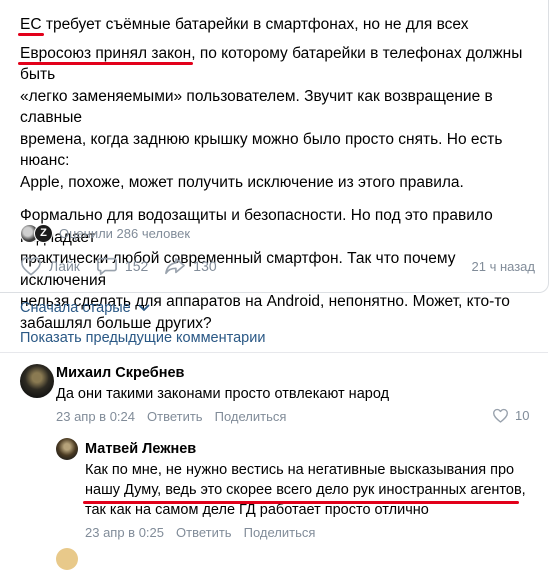 The height and width of the screenshot is (570, 557). What do you see at coordinates (291, 416) in the screenshot?
I see `comment-meta: 23 апр в 0:24 Ответить Поделиться` at bounding box center [291, 416].